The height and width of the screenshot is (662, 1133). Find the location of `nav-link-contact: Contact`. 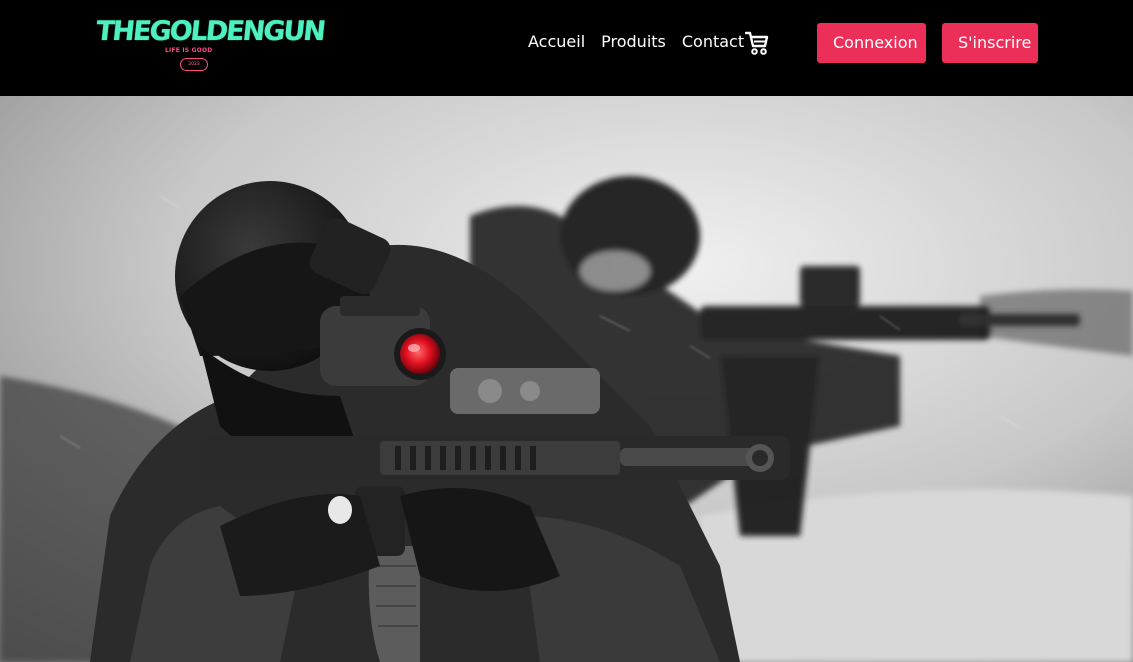

nav-link-contact: Contact is located at coordinates (713, 41).